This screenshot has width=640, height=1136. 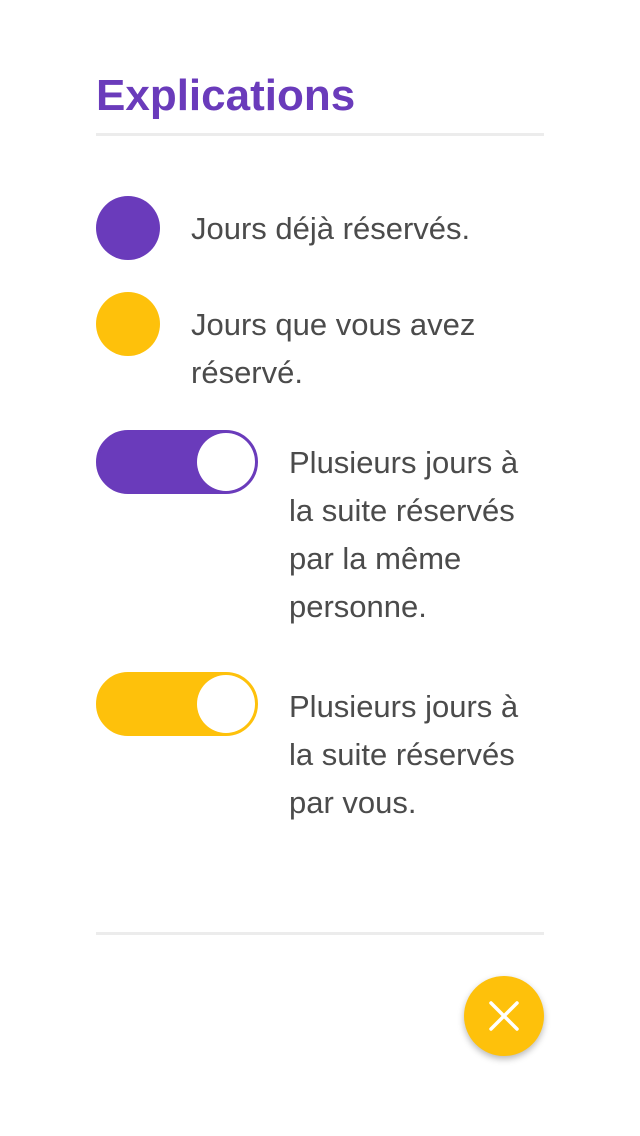 What do you see at coordinates (333, 348) in the screenshot?
I see `your-booked-days-label: Jours que vous avez réservé.` at bounding box center [333, 348].